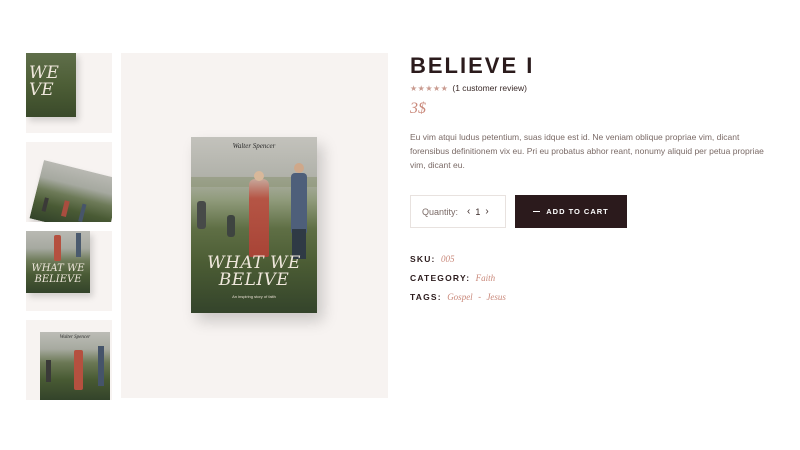 The width and height of the screenshot is (800, 450). I want to click on tags-row: TAGS: Gospel - Jesus, so click(458, 297).